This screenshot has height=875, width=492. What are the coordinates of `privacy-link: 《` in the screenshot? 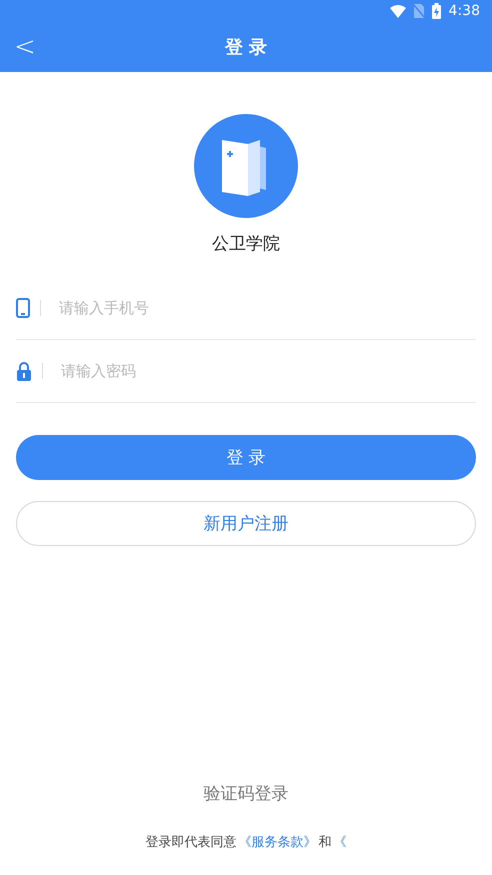 It's located at (340, 842).